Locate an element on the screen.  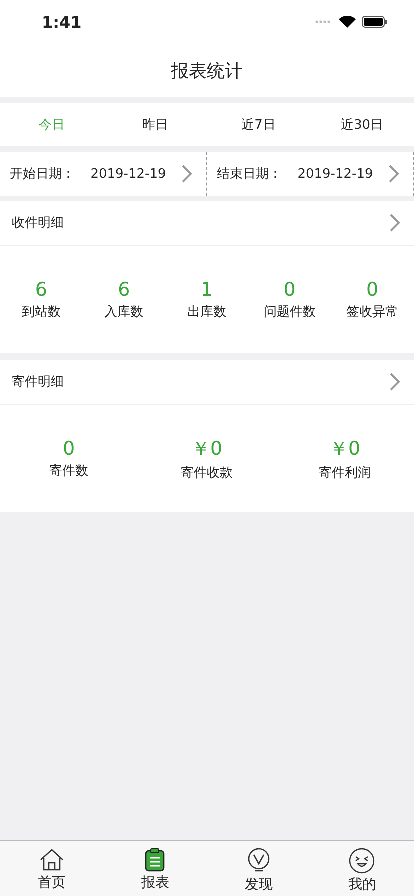
signal-icon is located at coordinates (324, 22).